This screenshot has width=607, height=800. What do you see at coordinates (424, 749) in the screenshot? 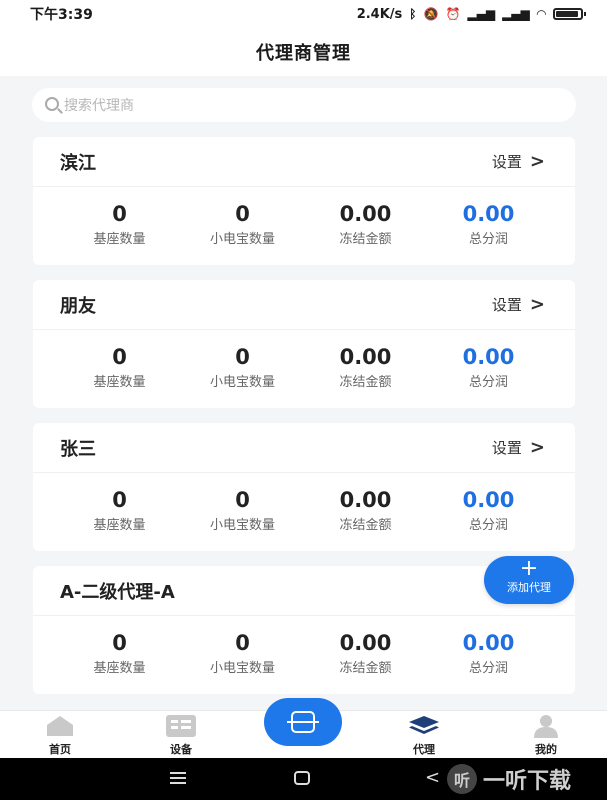
I see `tab-label: 代理` at bounding box center [424, 749].